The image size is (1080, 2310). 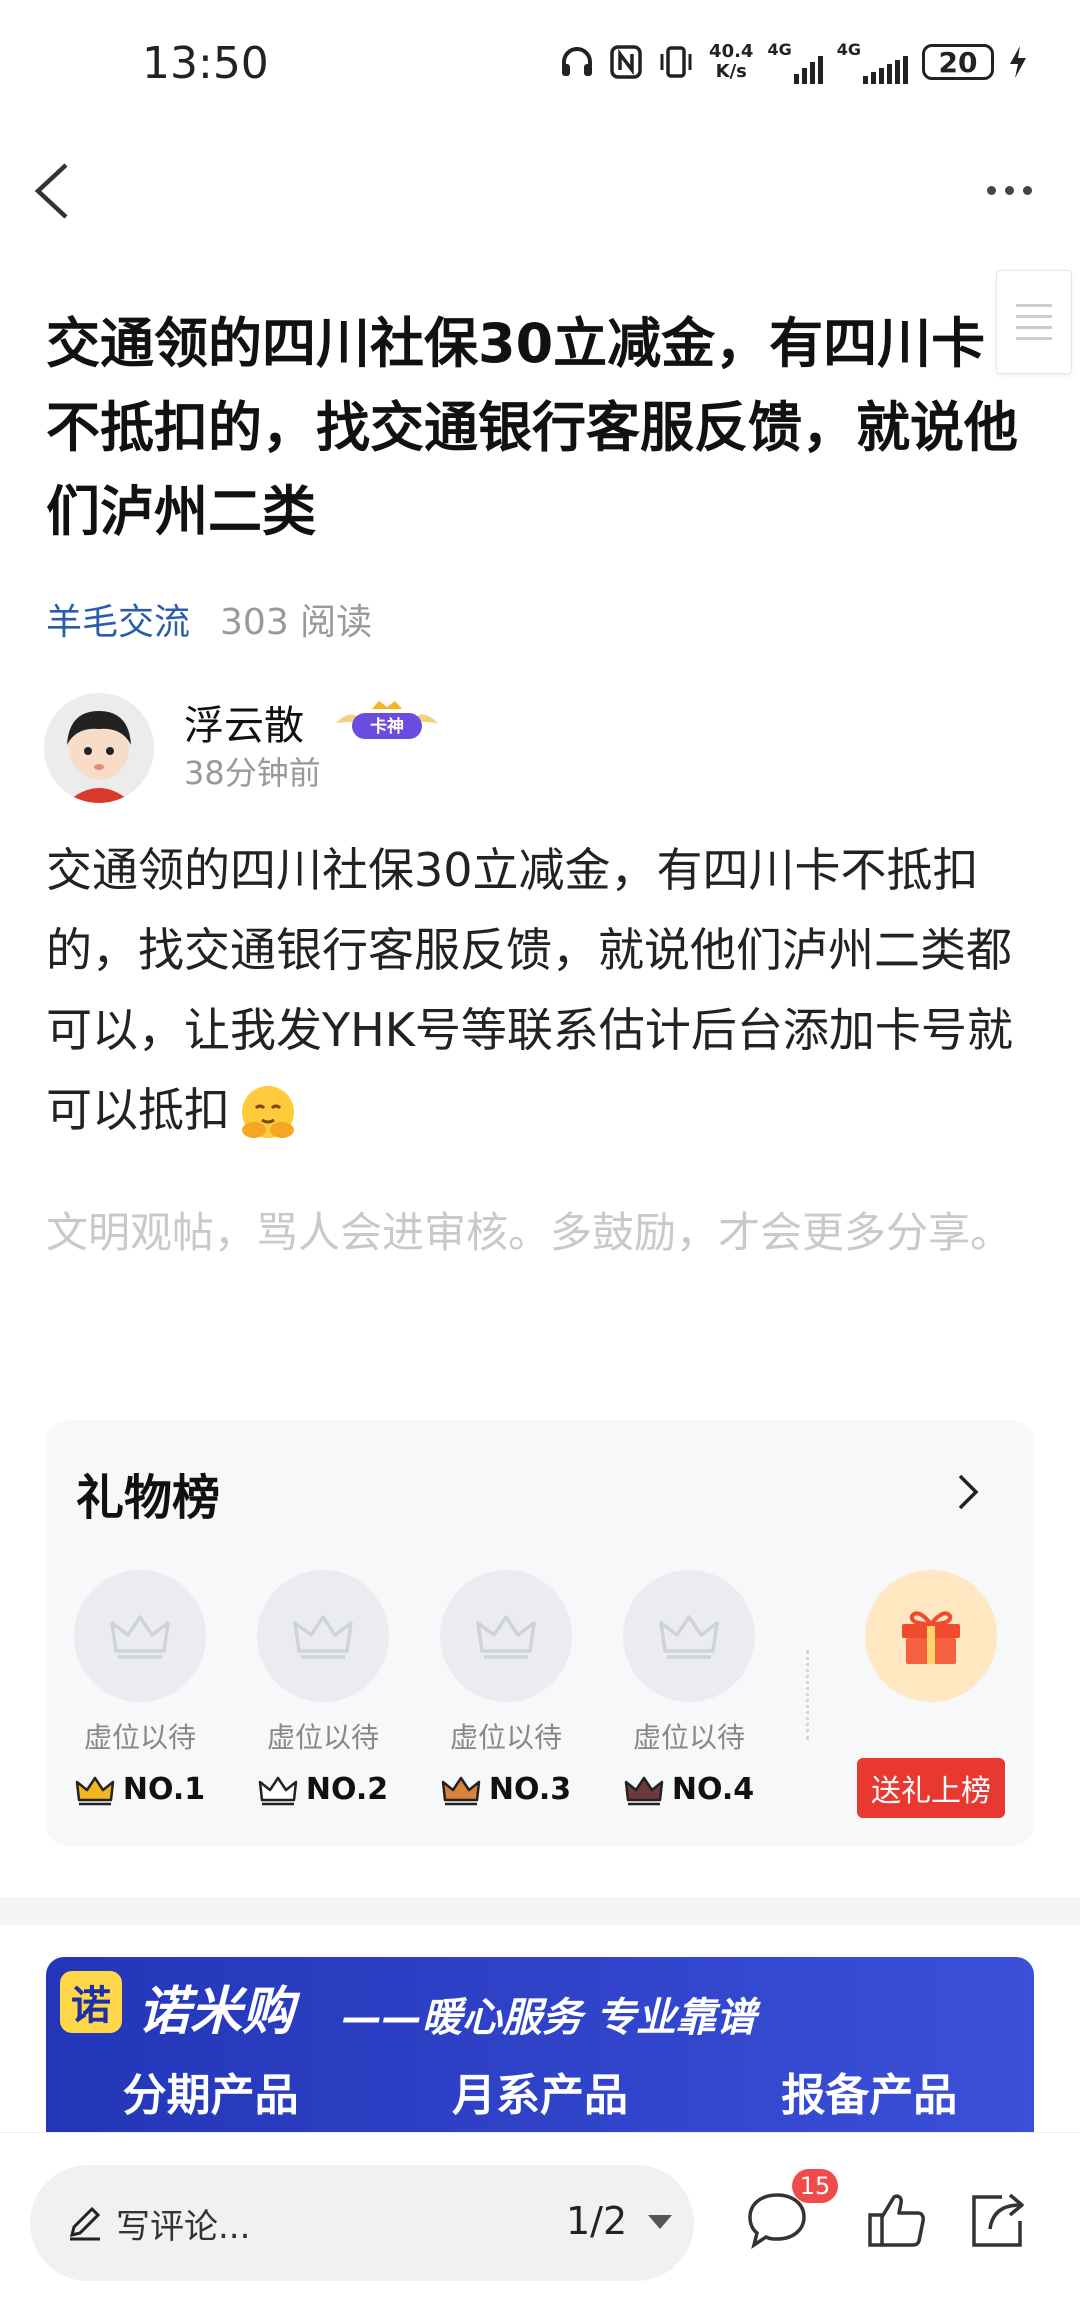 I want to click on battery-level: 20, so click(x=958, y=62).